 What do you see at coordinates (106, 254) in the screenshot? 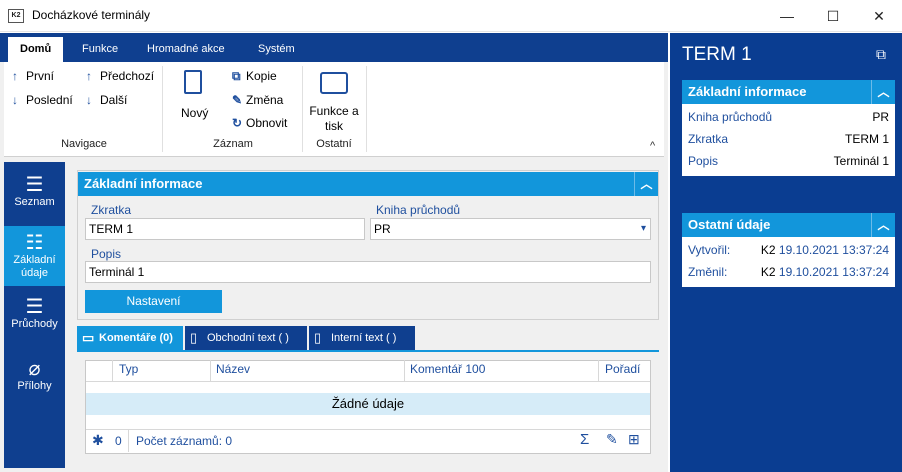
I see `popis-label: Popis` at bounding box center [106, 254].